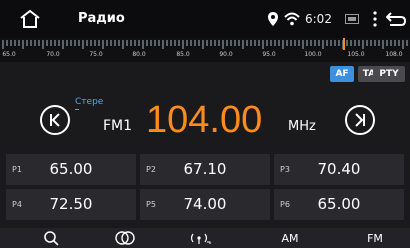 The height and width of the screenshot is (248, 410). I want to click on stereo-icon, so click(125, 238).